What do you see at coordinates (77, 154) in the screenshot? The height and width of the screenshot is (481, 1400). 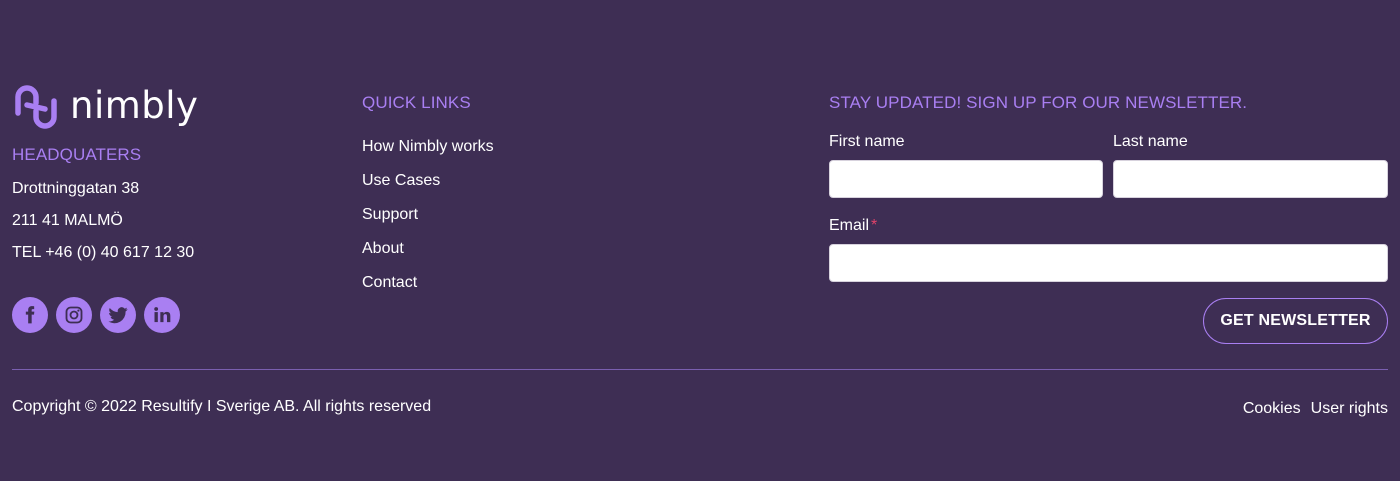 I see `headquarters-heading: HEADQUATERS` at bounding box center [77, 154].